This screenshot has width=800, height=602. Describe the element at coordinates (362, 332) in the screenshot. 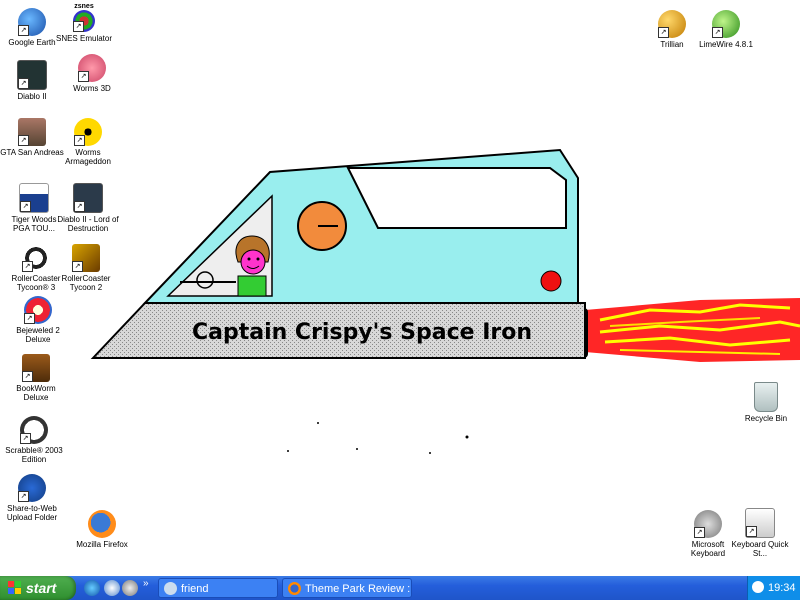

I see `wallpaper-title: Captain Crispy's Space Iron` at that location.